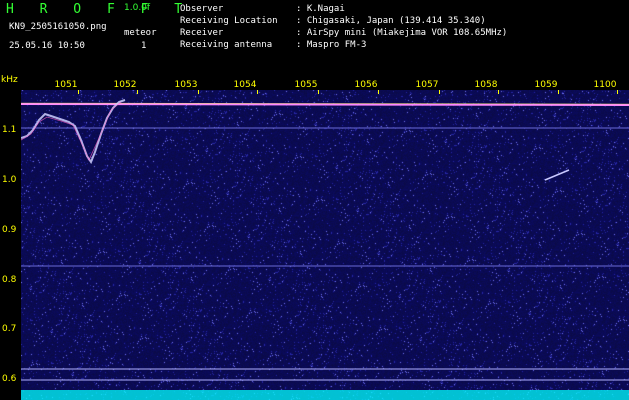  Describe the element at coordinates (226, 45) in the screenshot. I see `info-label-antenna: Receiving antenna` at that location.